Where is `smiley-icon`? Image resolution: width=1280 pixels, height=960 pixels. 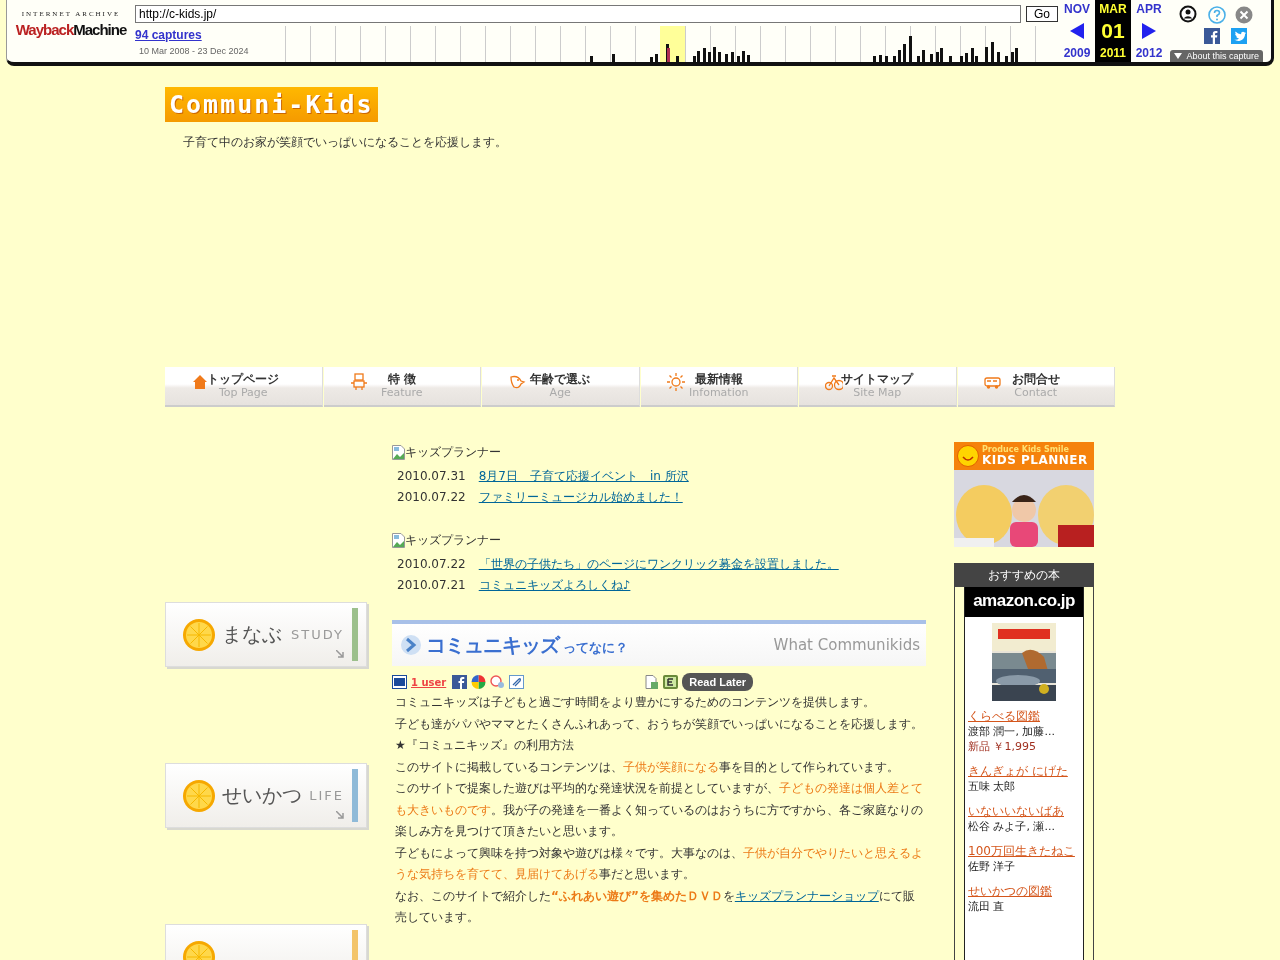
smiley-icon is located at coordinates (968, 456).